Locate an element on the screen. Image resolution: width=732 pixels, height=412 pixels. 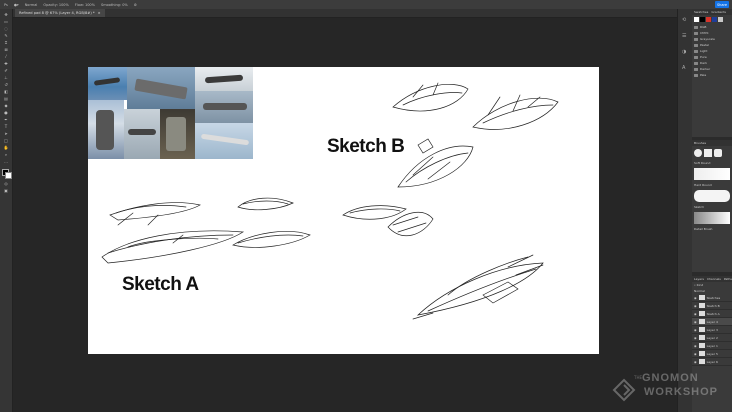
layer-row: ◉ Layer 3 is located at coordinates (712, 330).